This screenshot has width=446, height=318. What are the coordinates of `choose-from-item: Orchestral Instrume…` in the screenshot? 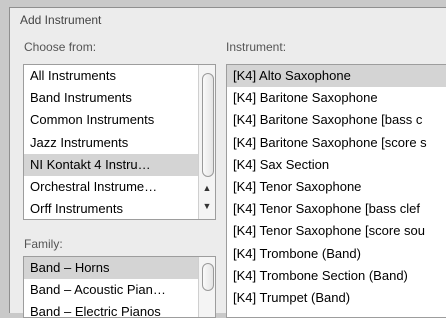 It's located at (119, 187).